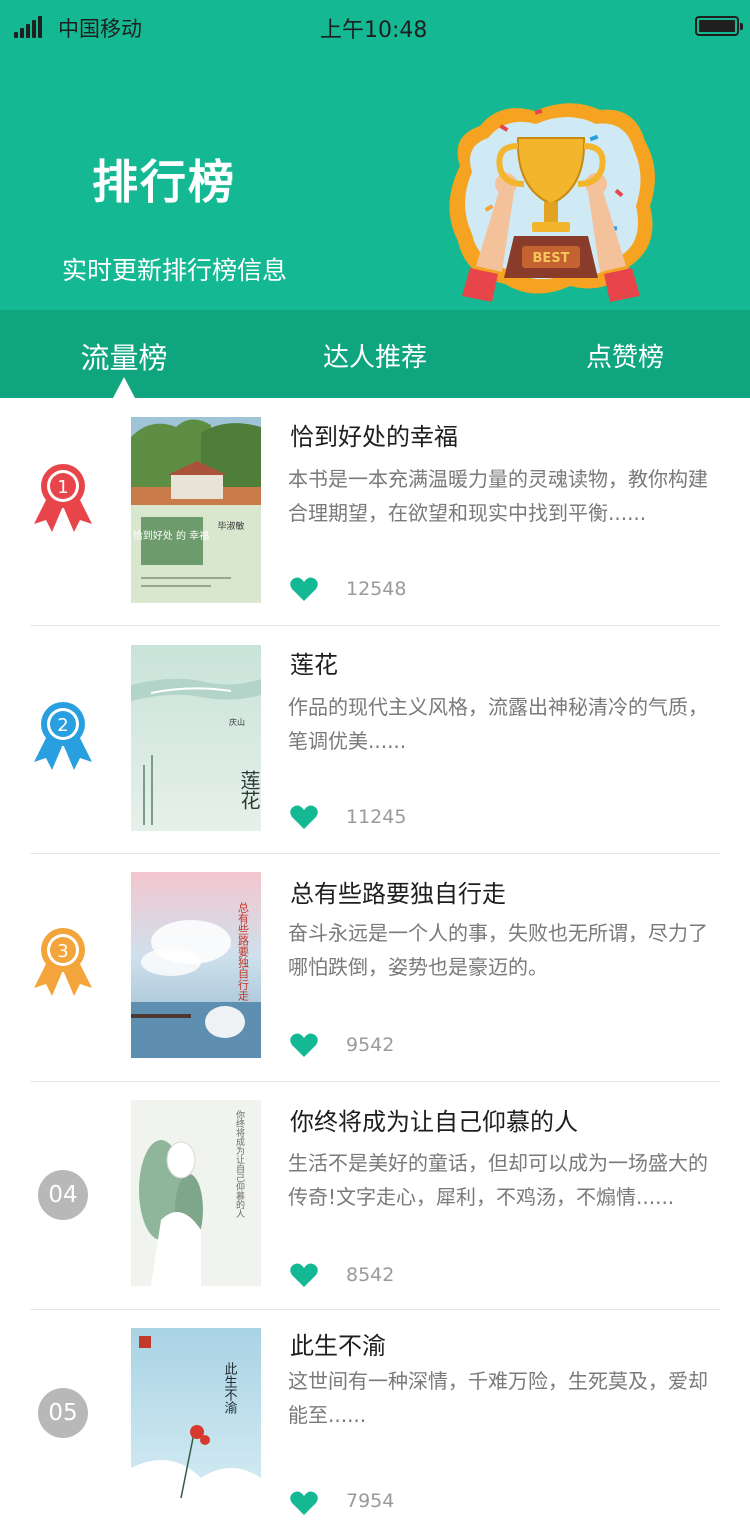 Image resolution: width=750 pixels, height=1520 pixels. Describe the element at coordinates (370, 1045) in the screenshot. I see `like-count: 9542` at that location.